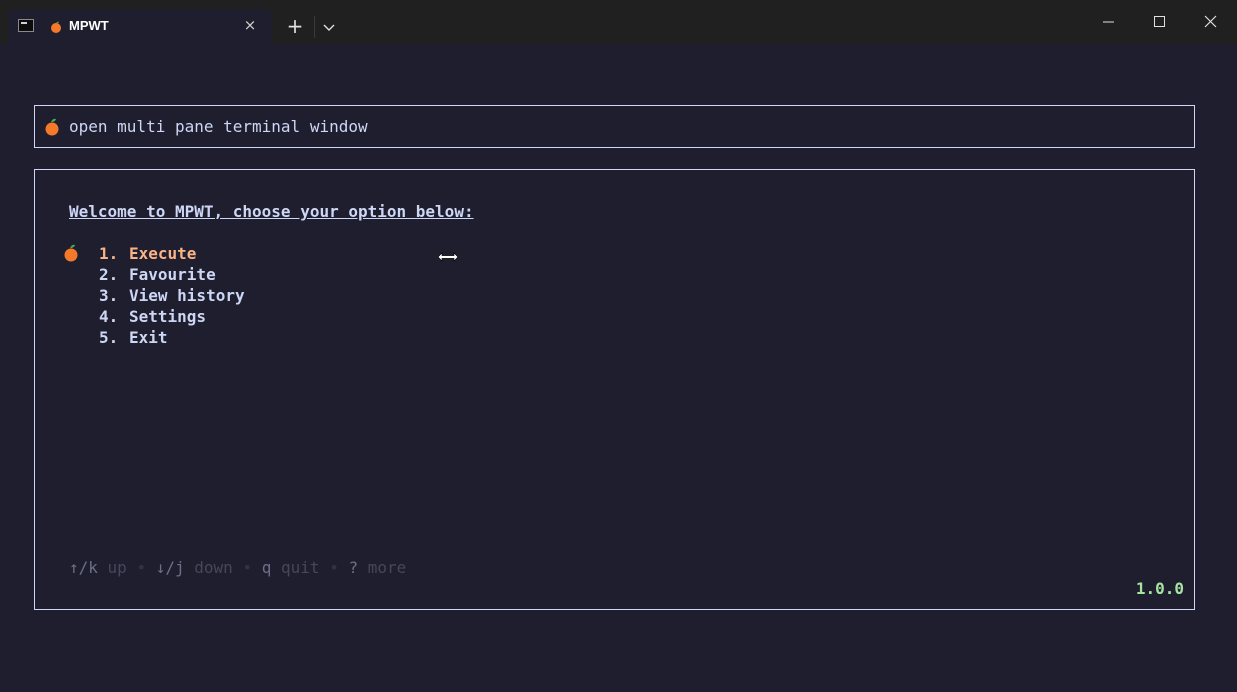 This screenshot has height=692, width=1237. Describe the element at coordinates (89, 25) in the screenshot. I see `tab-title: MPWT` at that location.